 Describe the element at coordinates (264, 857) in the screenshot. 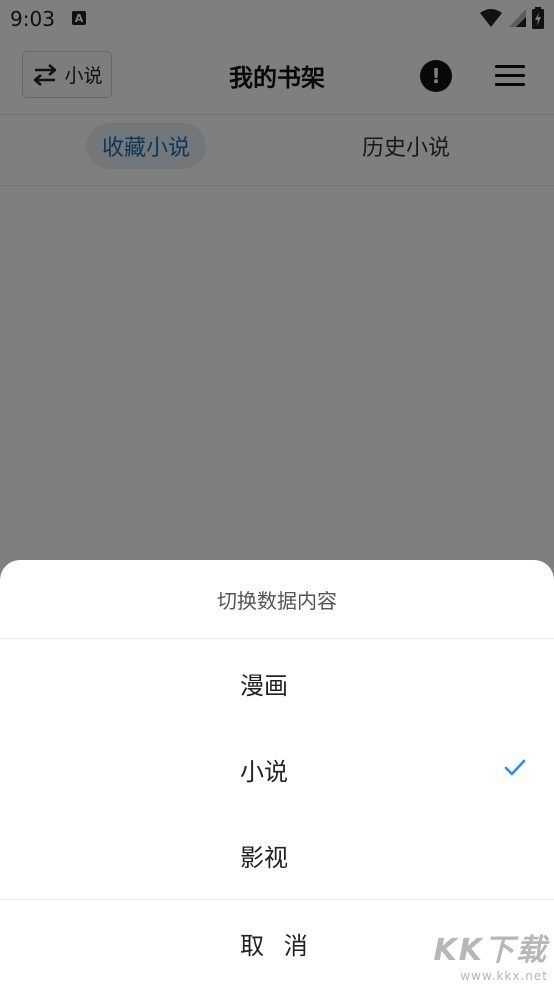

I see `option-label: 影视` at that location.